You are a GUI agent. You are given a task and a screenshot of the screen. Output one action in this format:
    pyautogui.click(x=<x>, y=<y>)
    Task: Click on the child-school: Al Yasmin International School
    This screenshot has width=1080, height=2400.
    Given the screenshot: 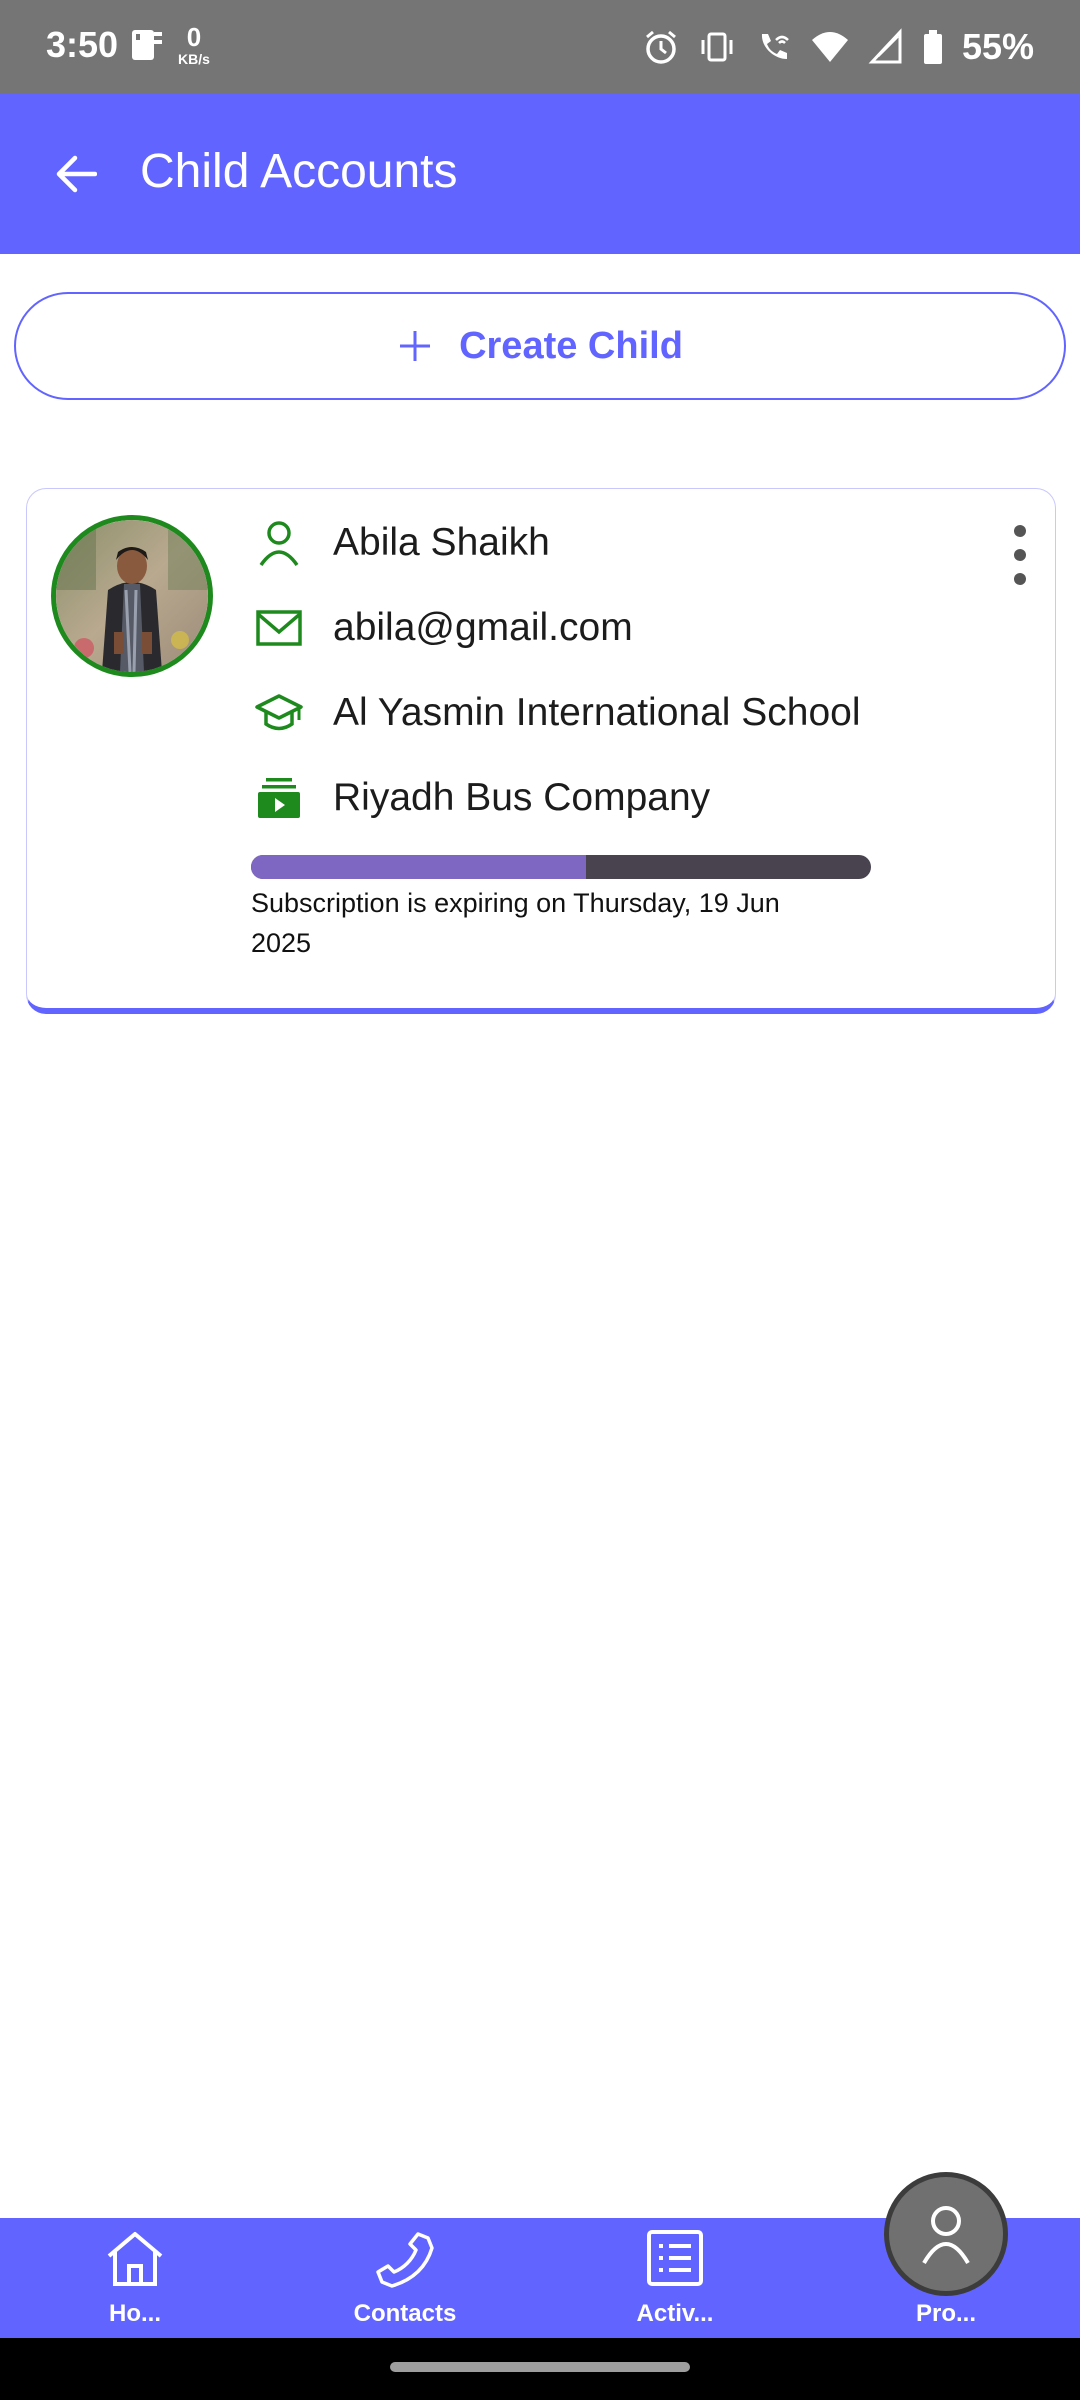 What is the action you would take?
    pyautogui.click(x=597, y=712)
    